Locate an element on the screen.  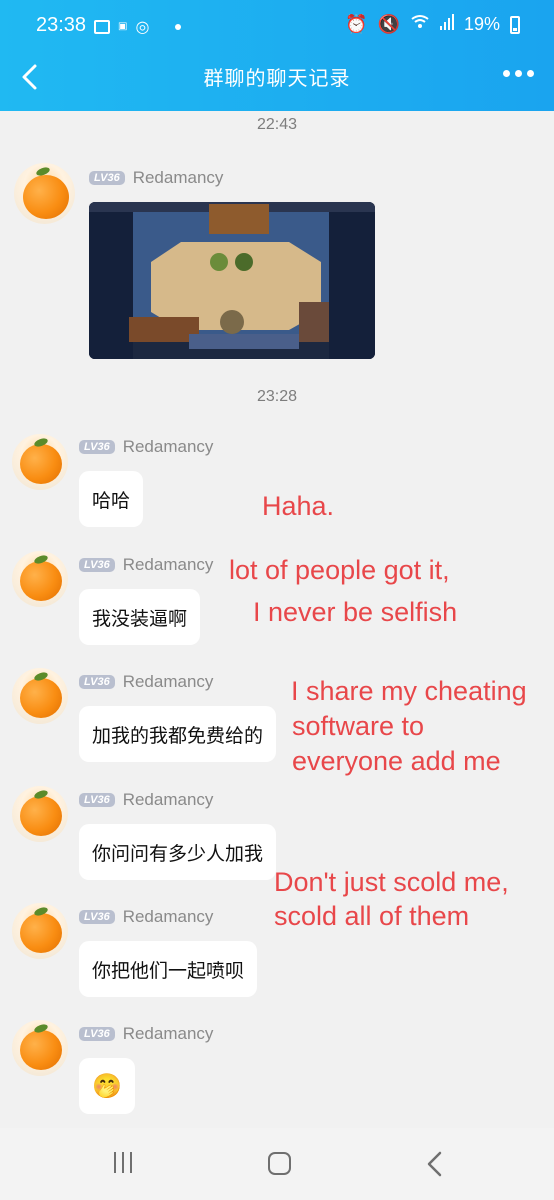
signal-icon is located at coordinates (446, 24).